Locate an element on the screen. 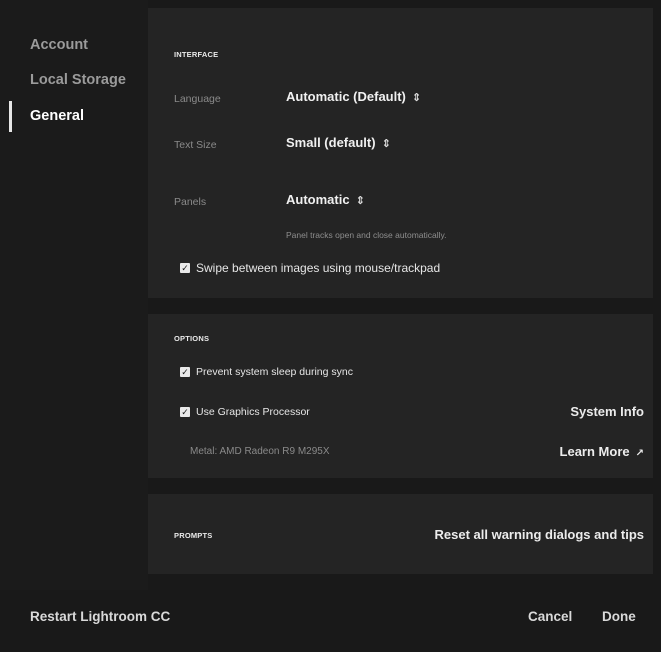 The image size is (661, 652). sidebar-item-local-storage: Local Storage is located at coordinates (78, 80).